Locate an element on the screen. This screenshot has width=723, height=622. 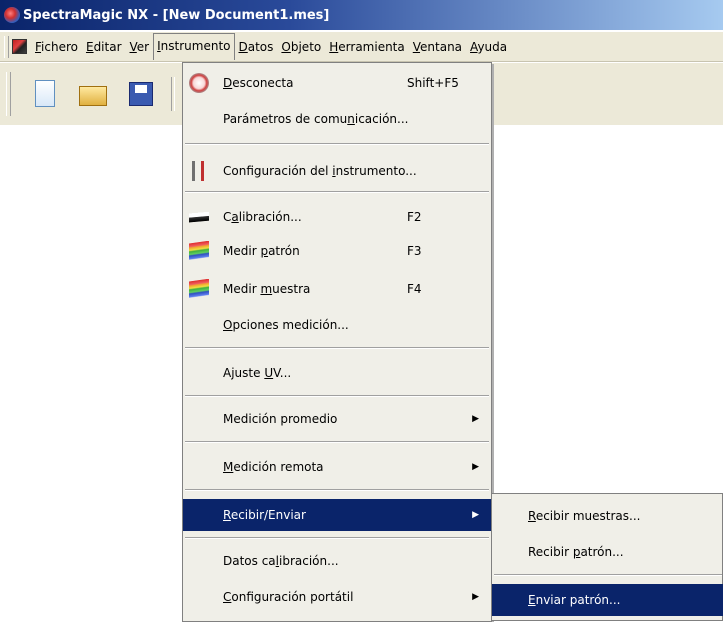
menu-item-medicion-remota: Medición remota ▶ is located at coordinates (337, 467).